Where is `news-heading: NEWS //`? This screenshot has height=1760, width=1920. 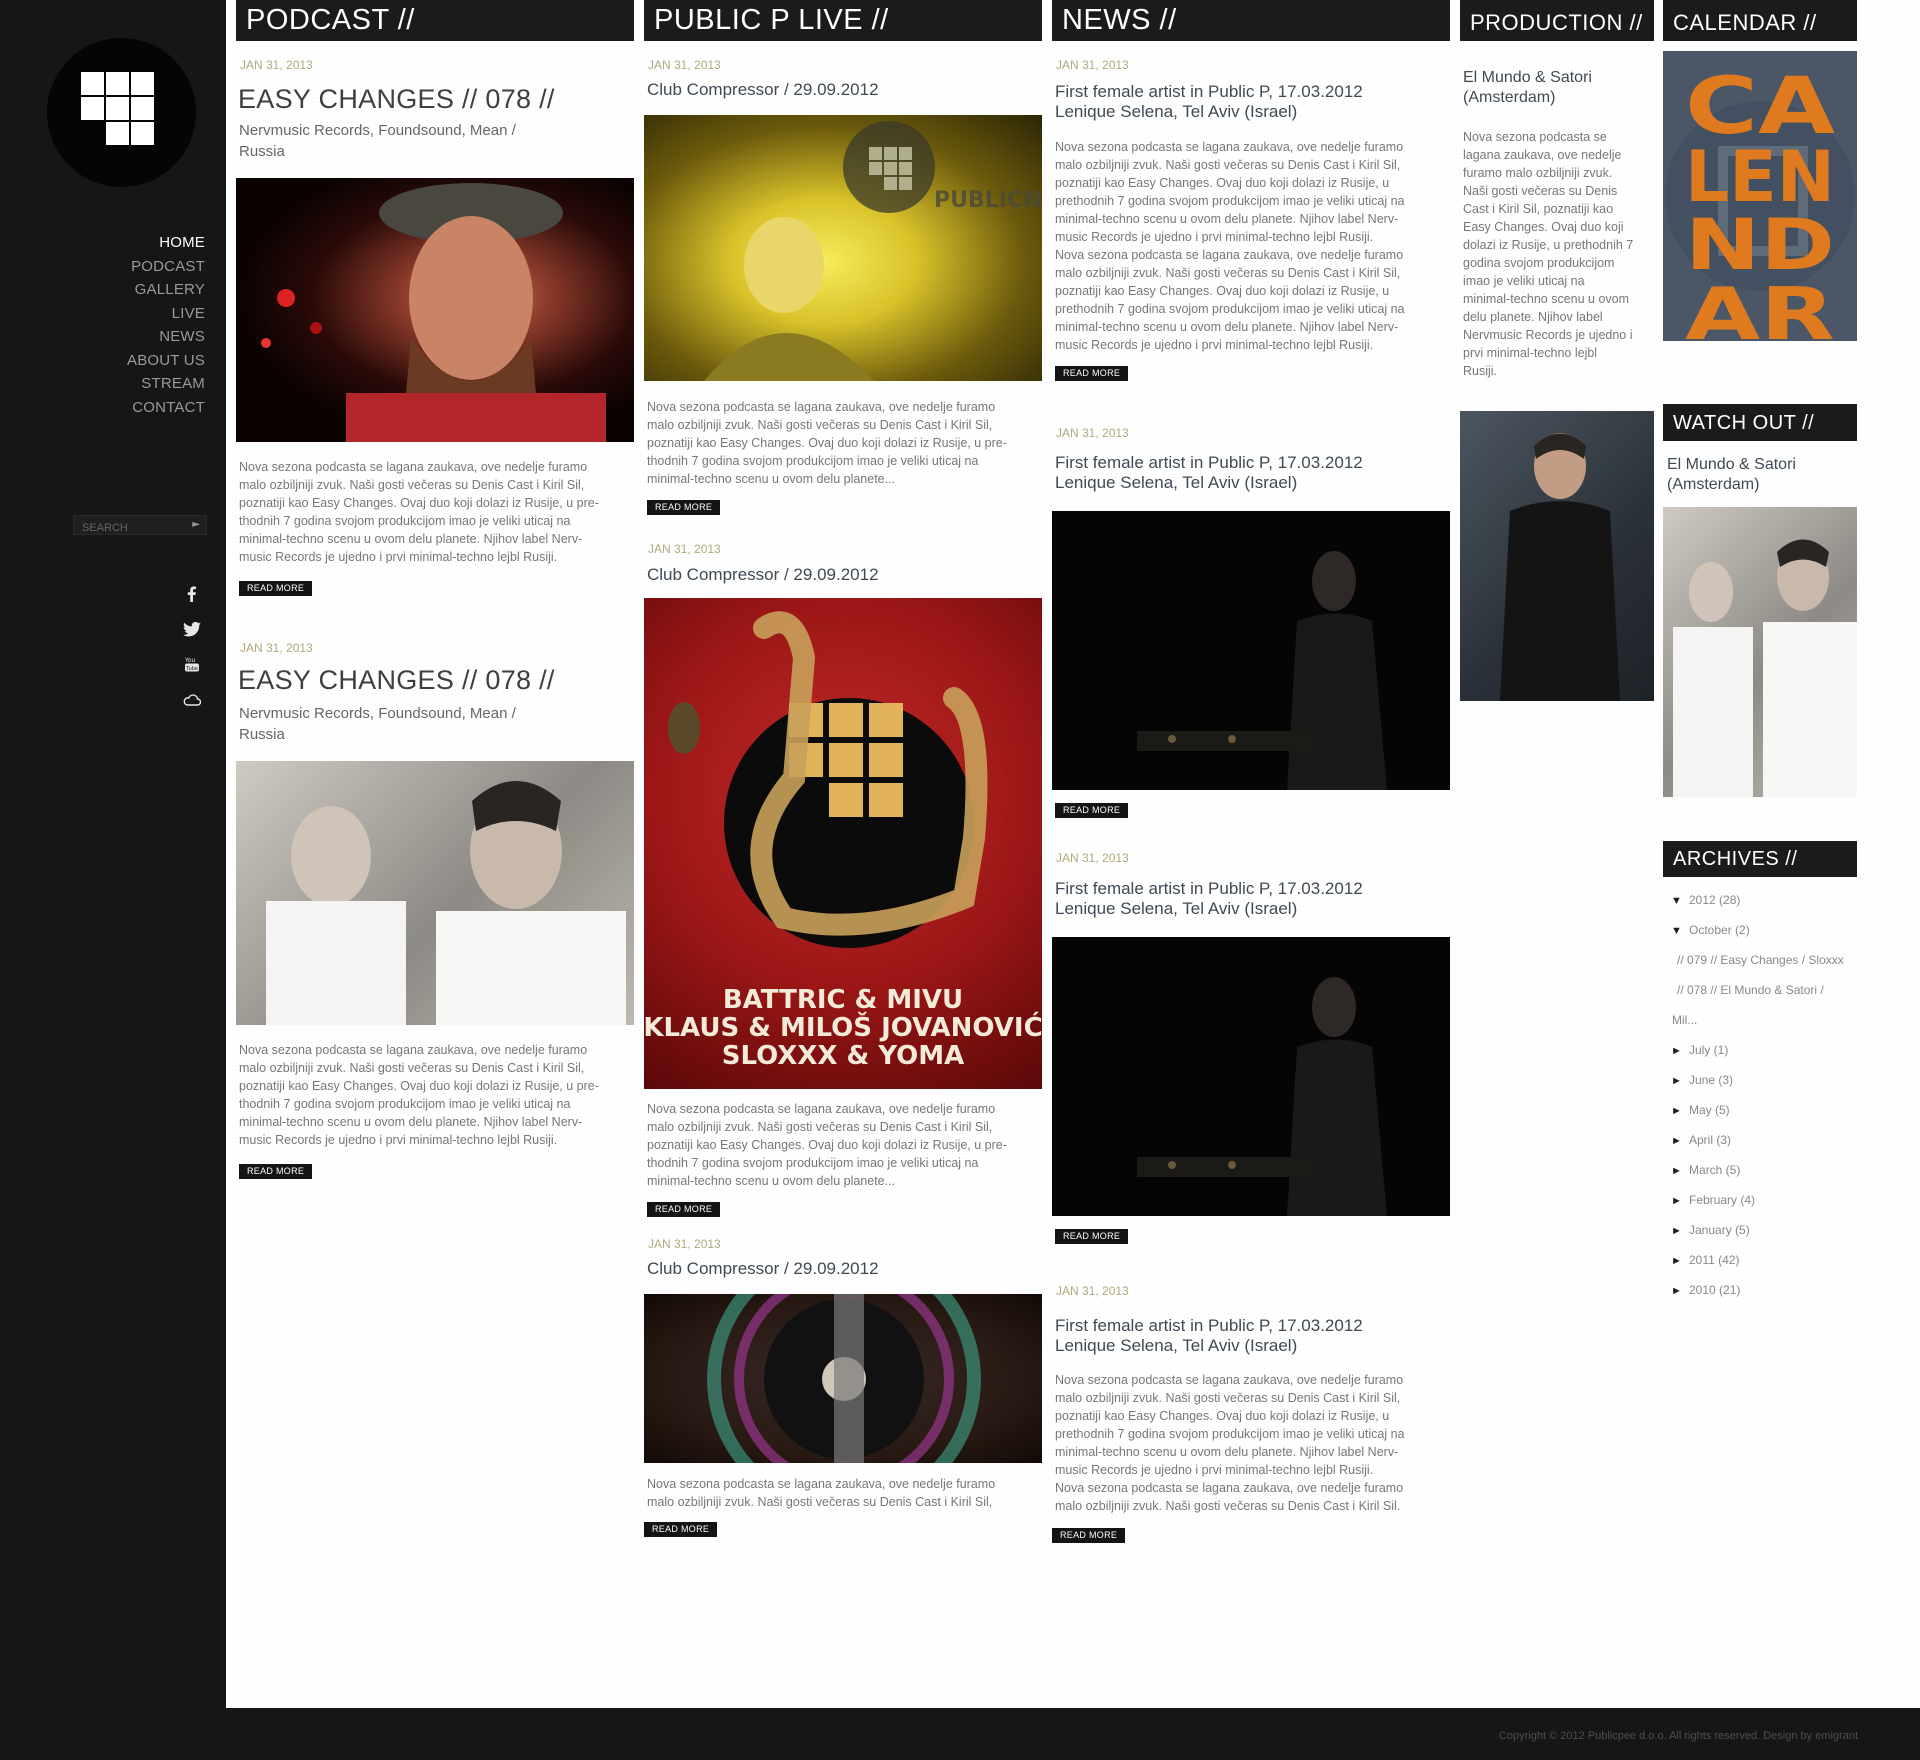
news-heading: NEWS // is located at coordinates (1251, 20).